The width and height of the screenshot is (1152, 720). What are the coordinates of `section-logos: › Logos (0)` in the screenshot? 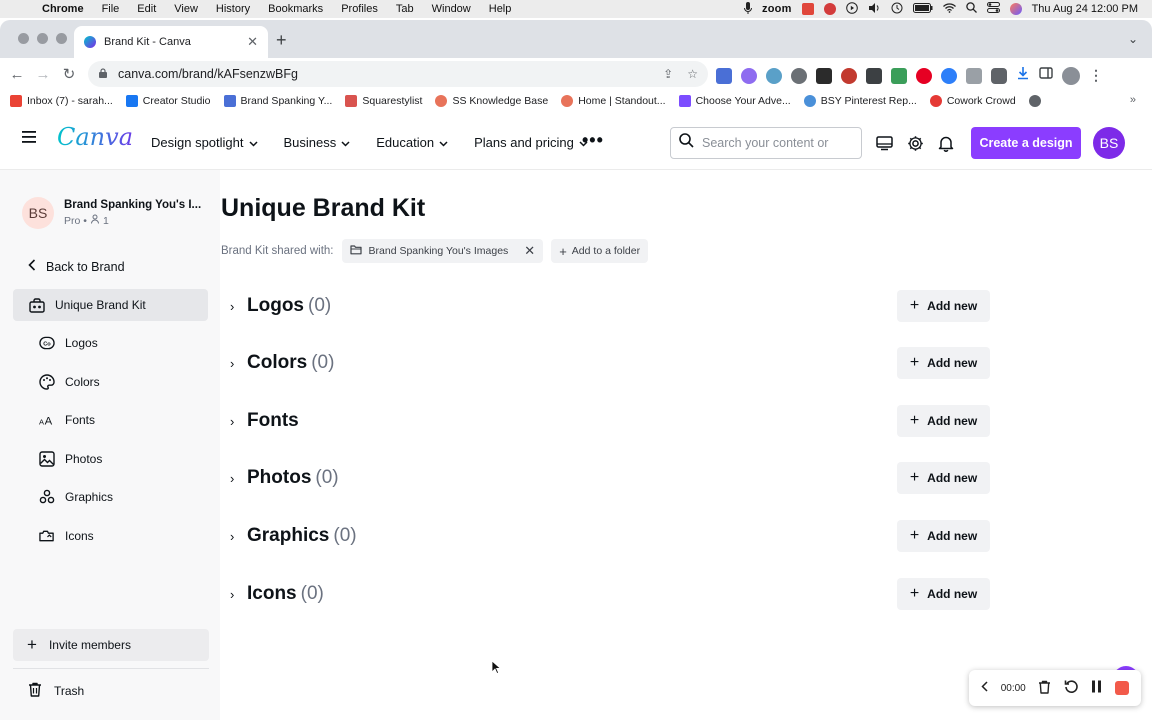 It's located at (280, 306).